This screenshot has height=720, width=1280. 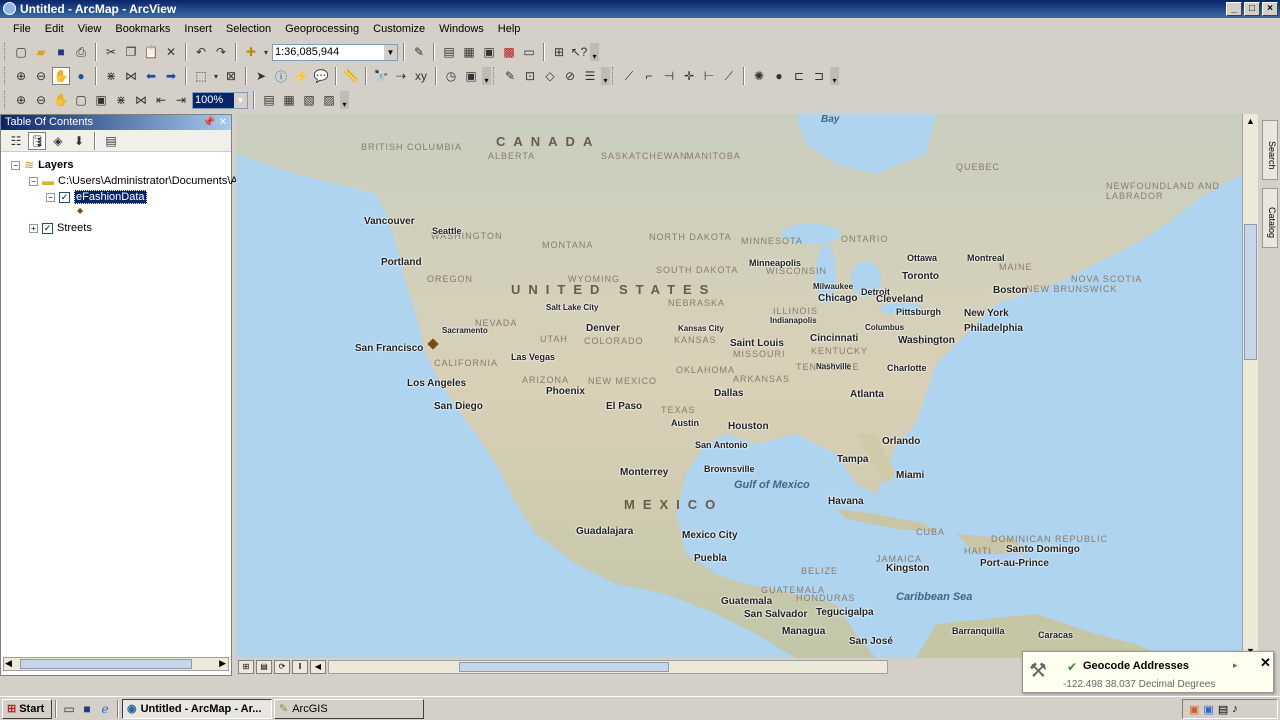 I want to click on html-popup-icon: 💬, so click(x=321, y=76).